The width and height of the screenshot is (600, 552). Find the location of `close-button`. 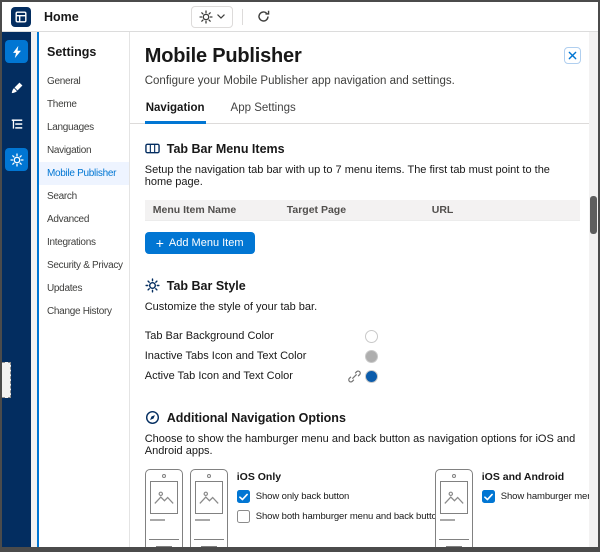

close-button is located at coordinates (572, 55).